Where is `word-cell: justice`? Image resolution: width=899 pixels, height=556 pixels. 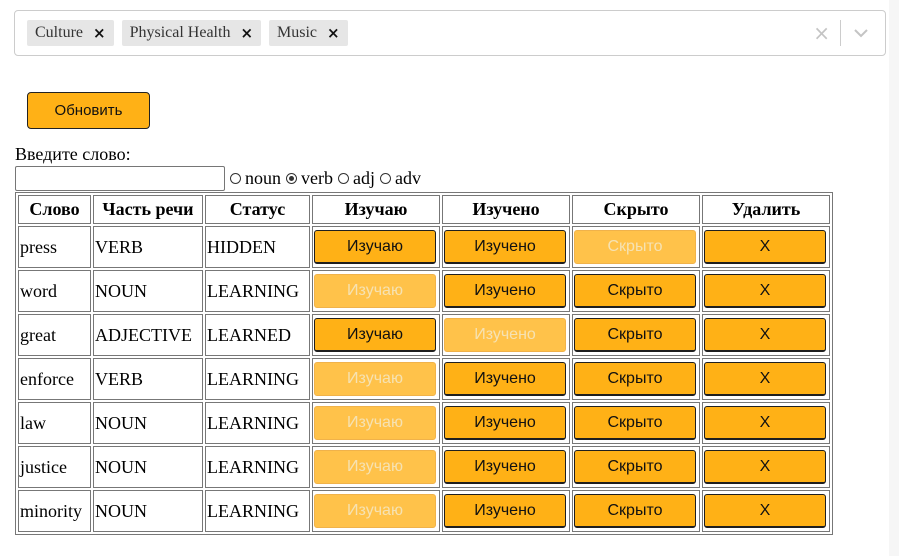
word-cell: justice is located at coordinates (54, 467).